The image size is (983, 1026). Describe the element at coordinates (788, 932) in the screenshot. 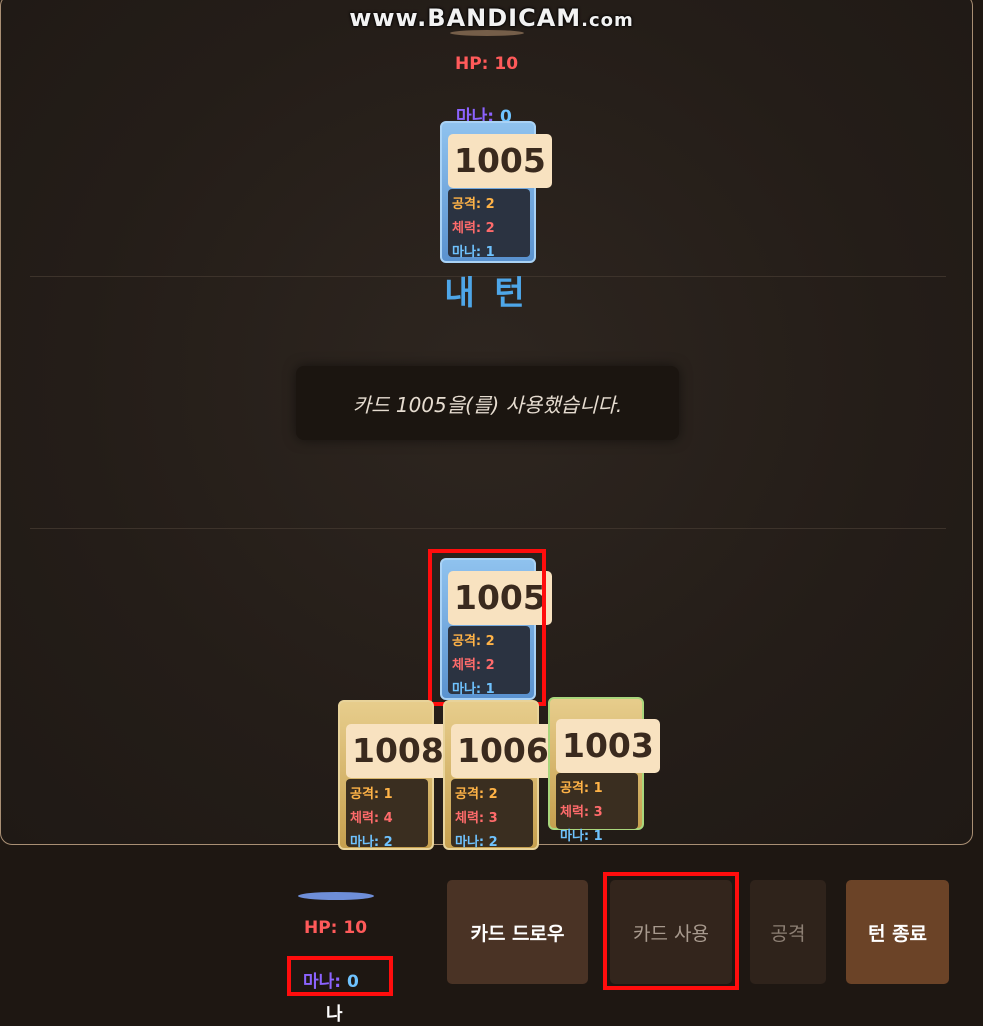

I see `attack-button: 공격` at that location.